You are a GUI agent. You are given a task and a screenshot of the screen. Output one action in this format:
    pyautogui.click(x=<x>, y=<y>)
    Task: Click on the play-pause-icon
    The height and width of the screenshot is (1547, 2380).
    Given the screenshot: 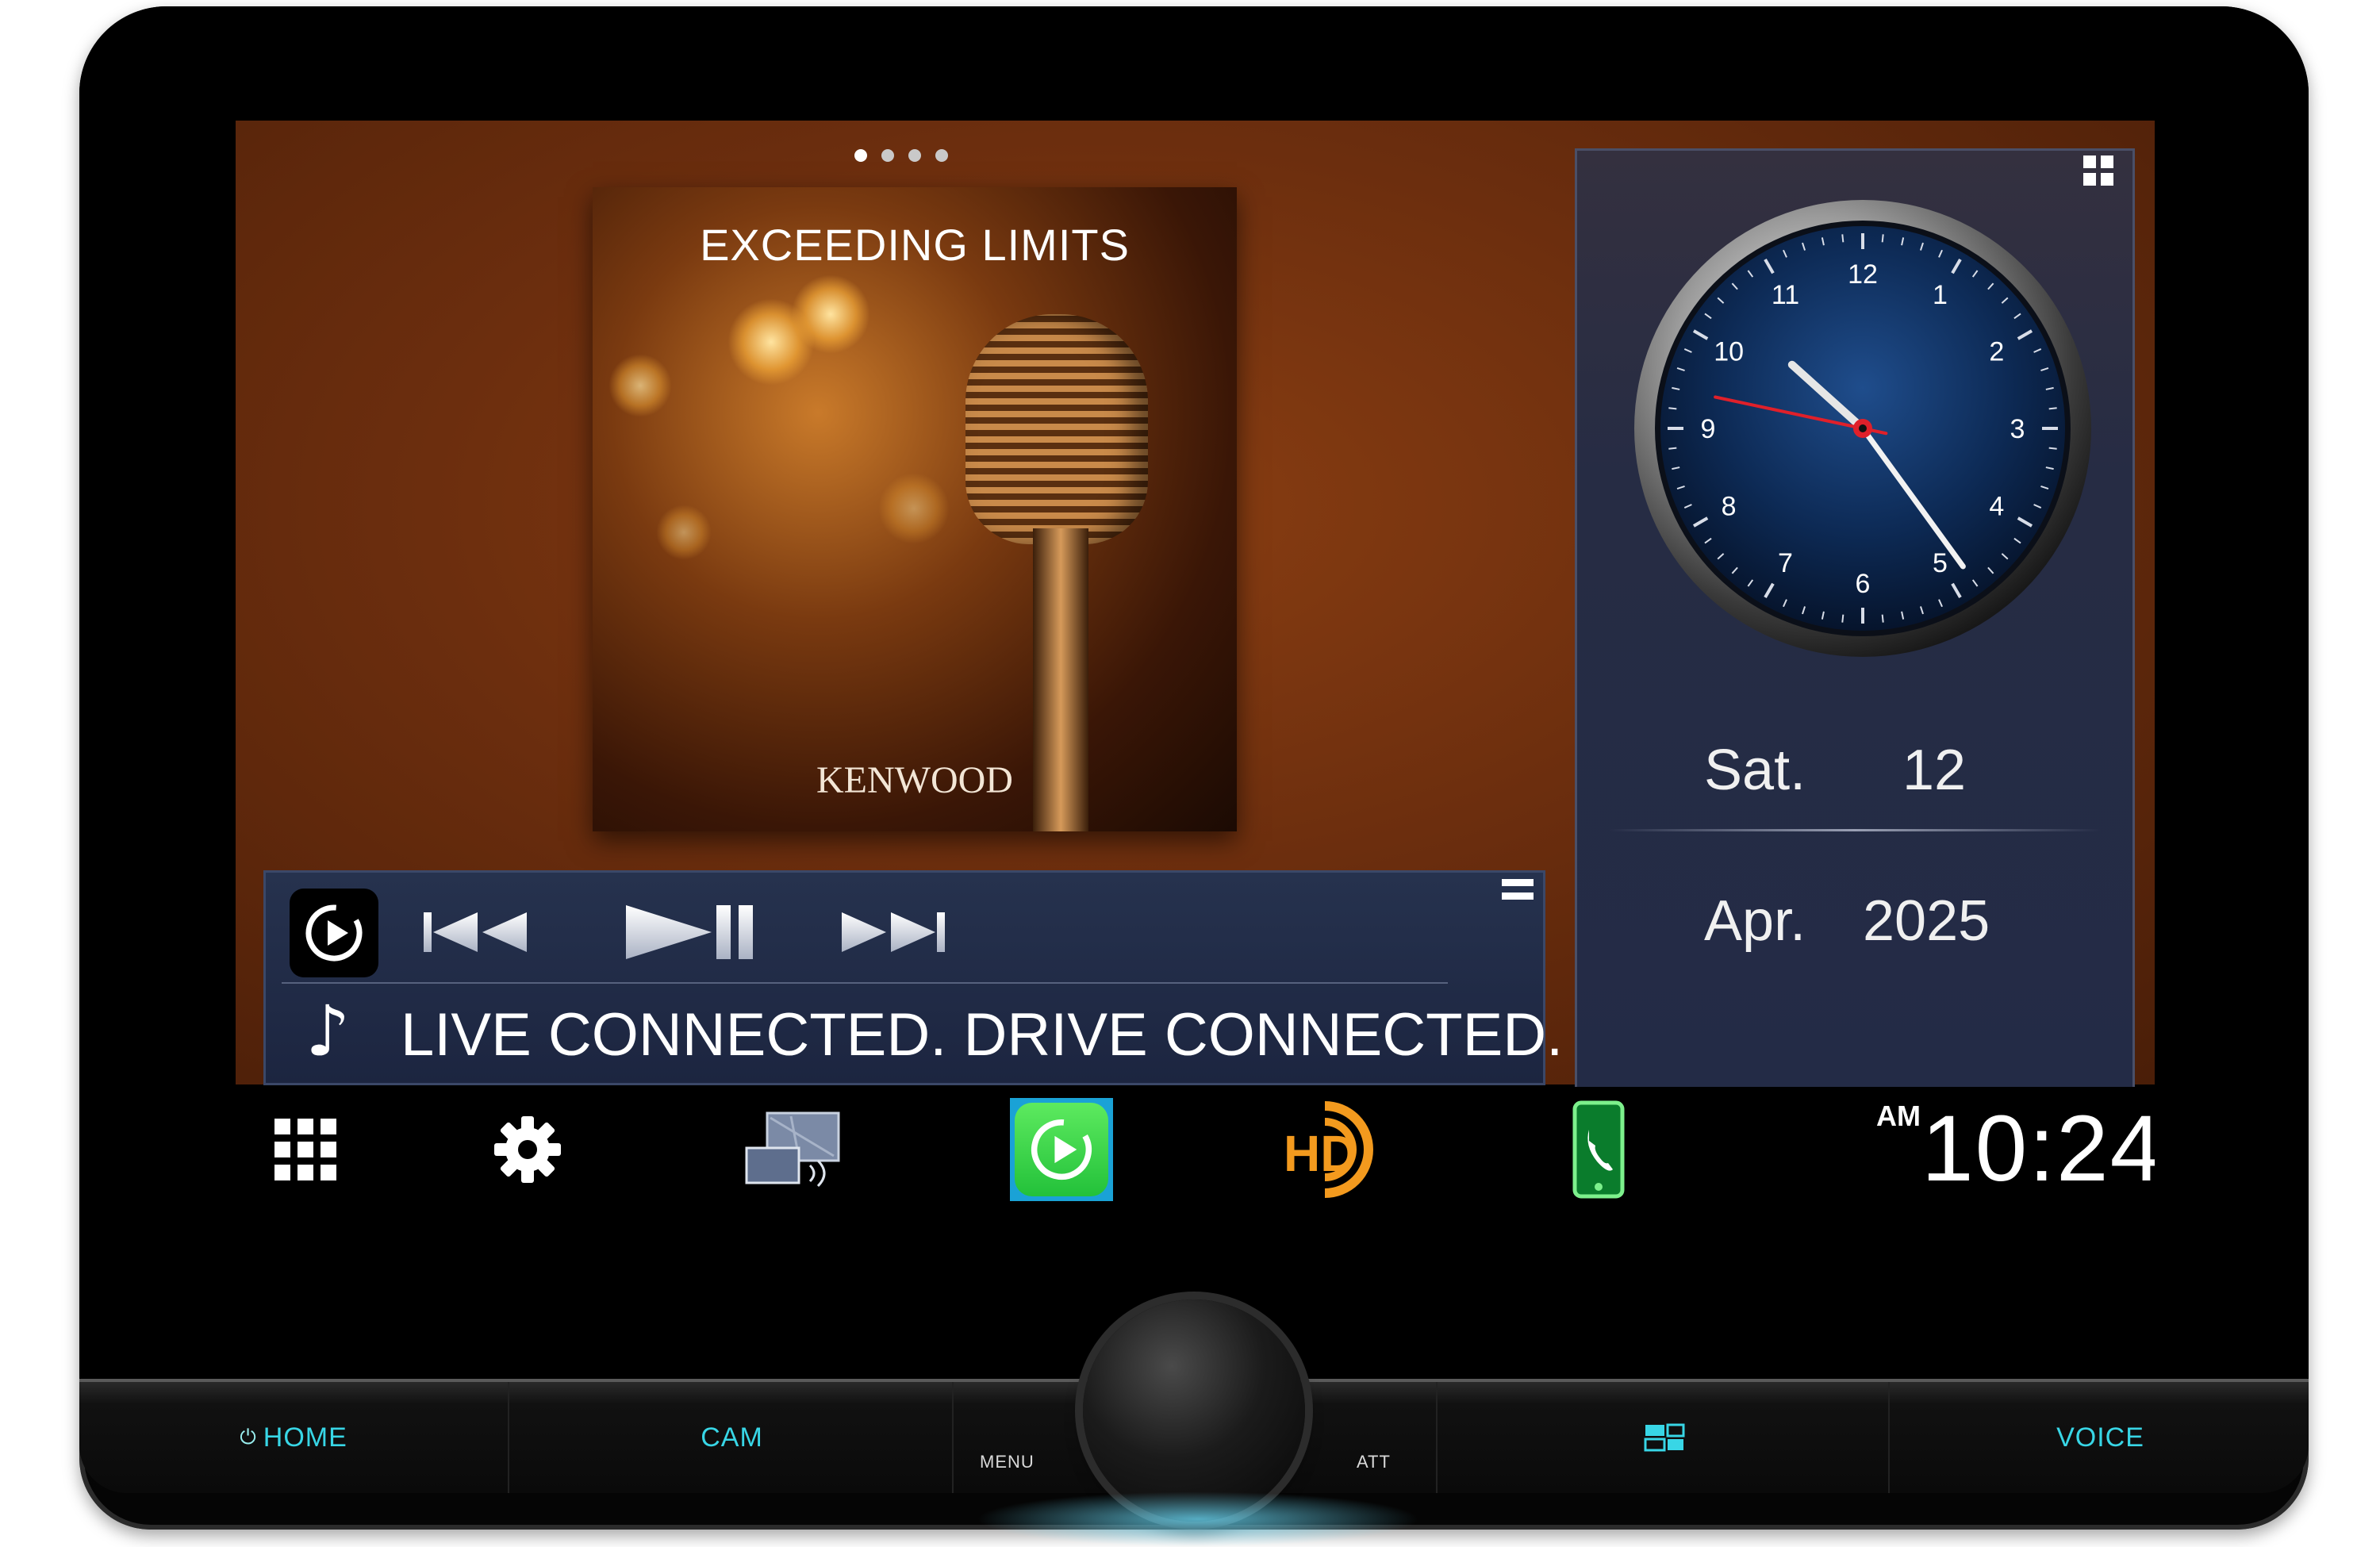 What is the action you would take?
    pyautogui.click(x=689, y=932)
    